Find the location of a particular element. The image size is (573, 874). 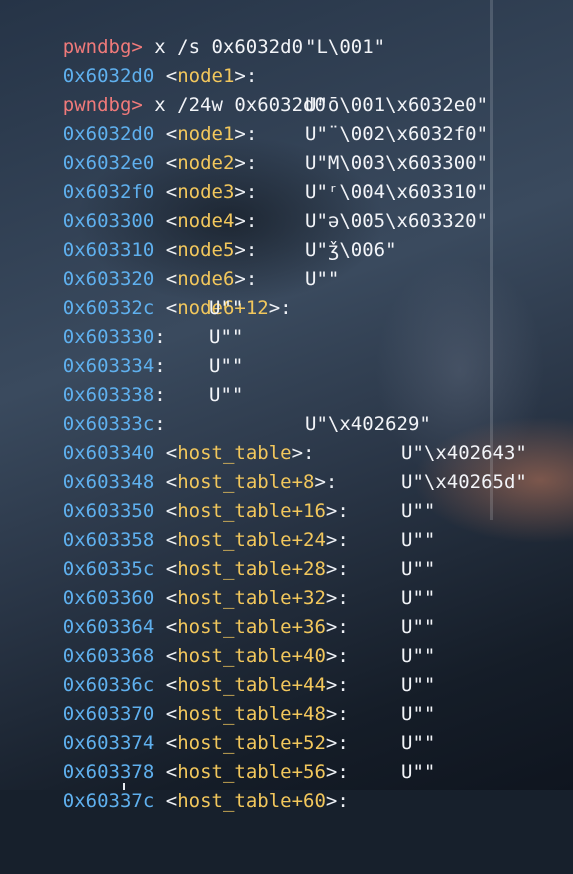

memory-line: 0x603334: U"" is located at coordinates (295, 350).